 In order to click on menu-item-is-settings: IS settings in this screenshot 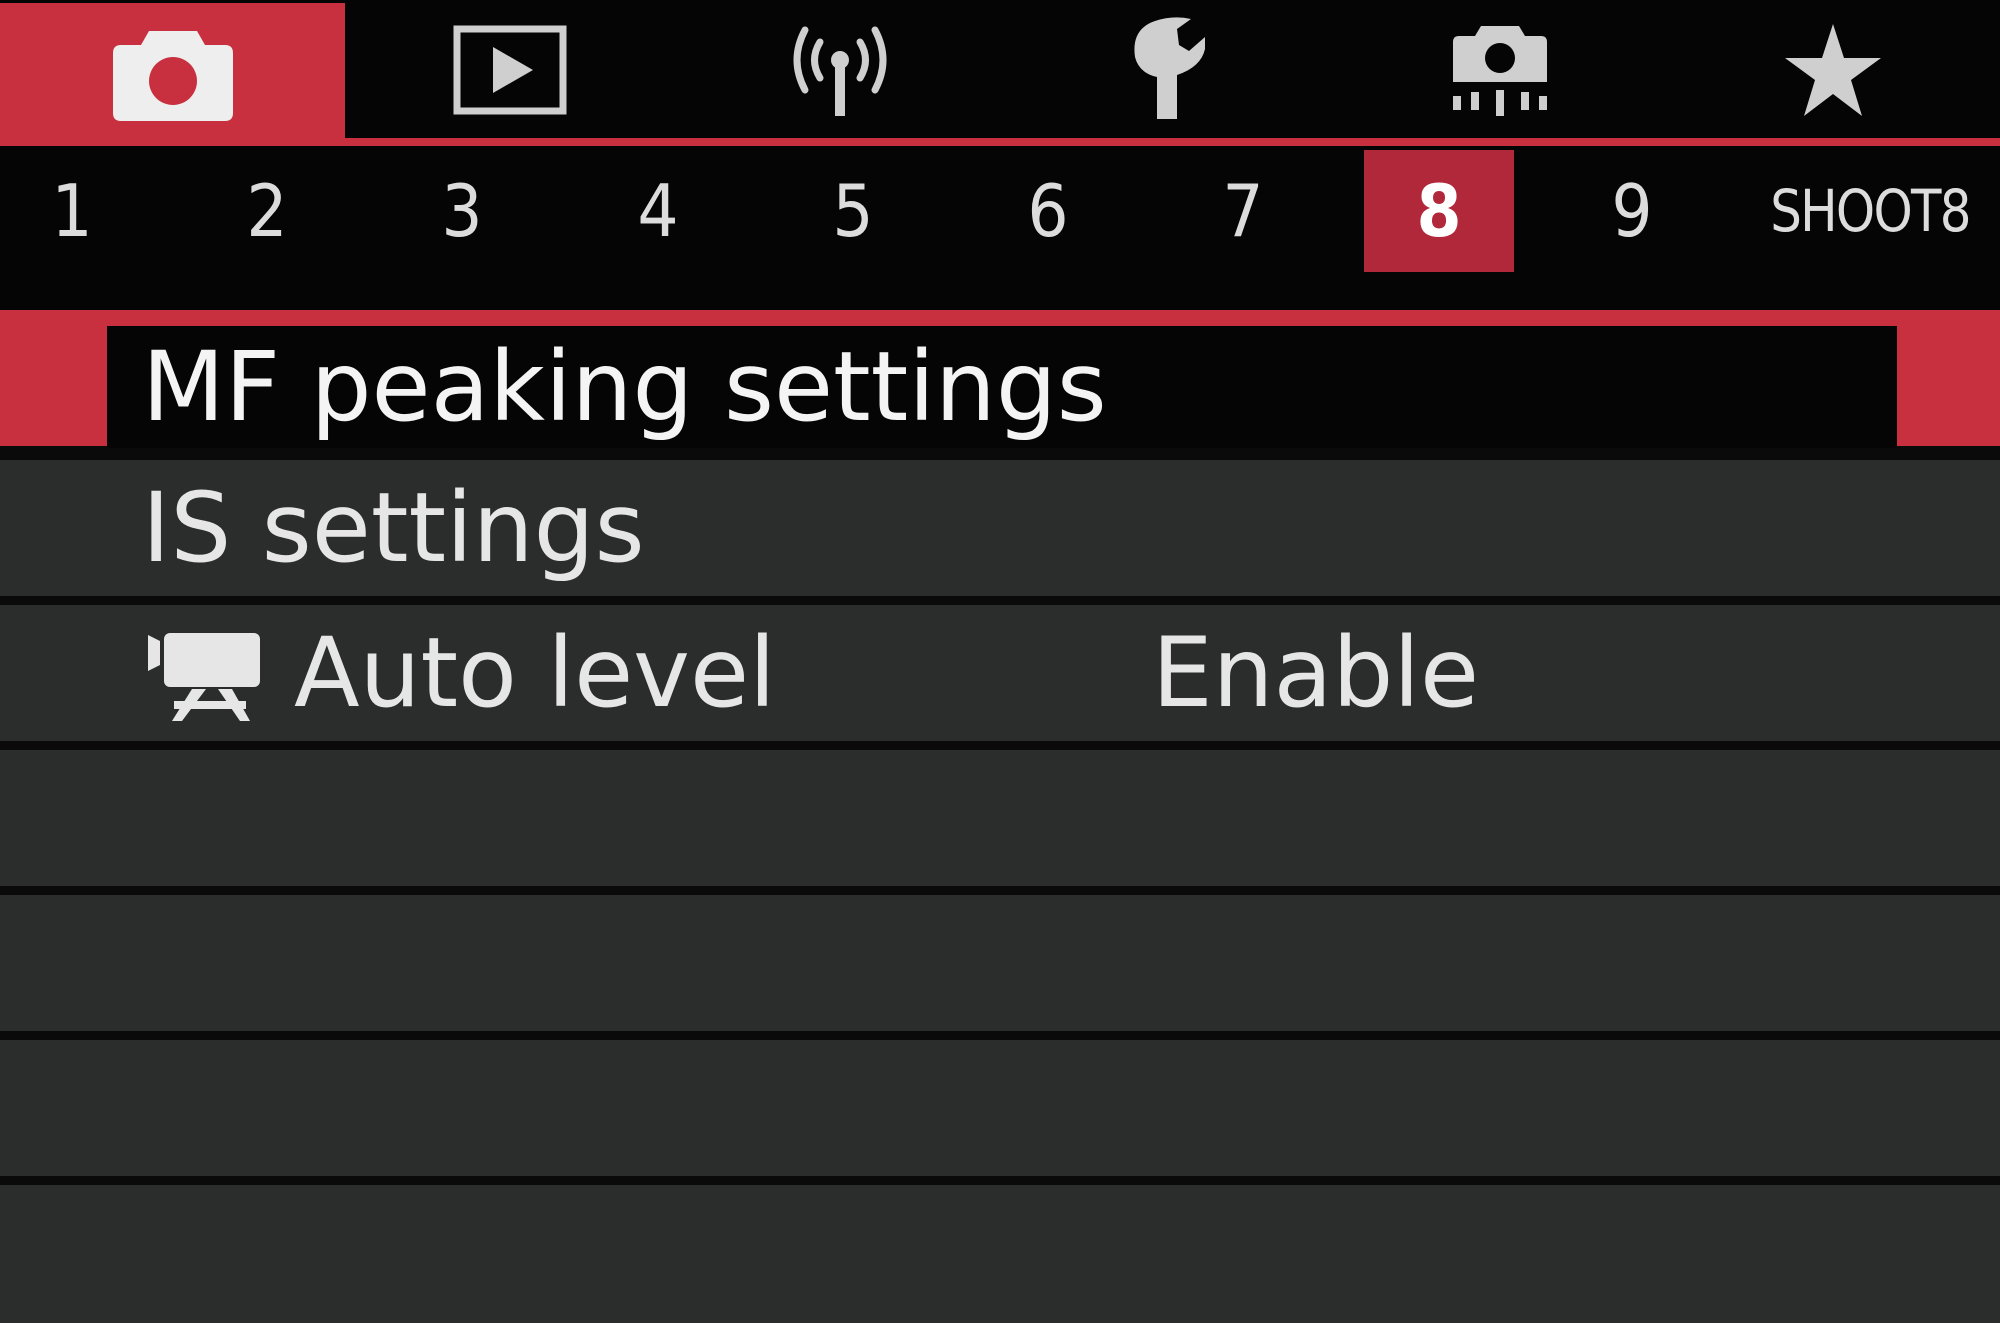, I will do `click(1000, 528)`.